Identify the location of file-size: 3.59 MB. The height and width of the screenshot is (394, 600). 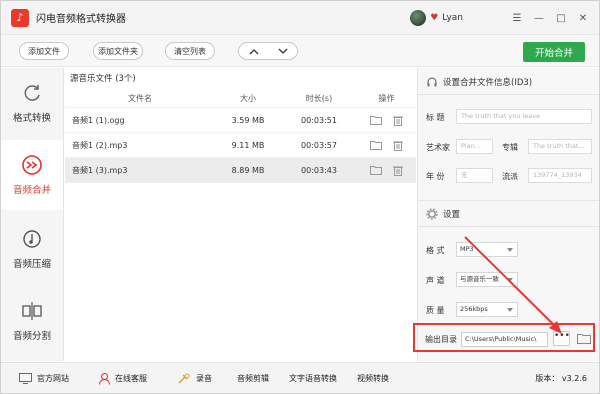
(248, 120).